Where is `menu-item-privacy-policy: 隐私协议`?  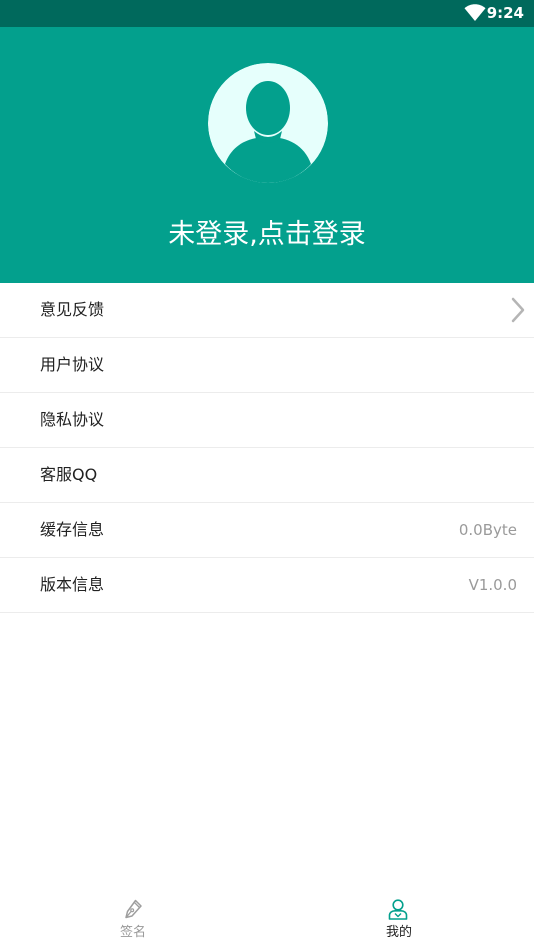 menu-item-privacy-policy: 隐私协议 is located at coordinates (267, 420).